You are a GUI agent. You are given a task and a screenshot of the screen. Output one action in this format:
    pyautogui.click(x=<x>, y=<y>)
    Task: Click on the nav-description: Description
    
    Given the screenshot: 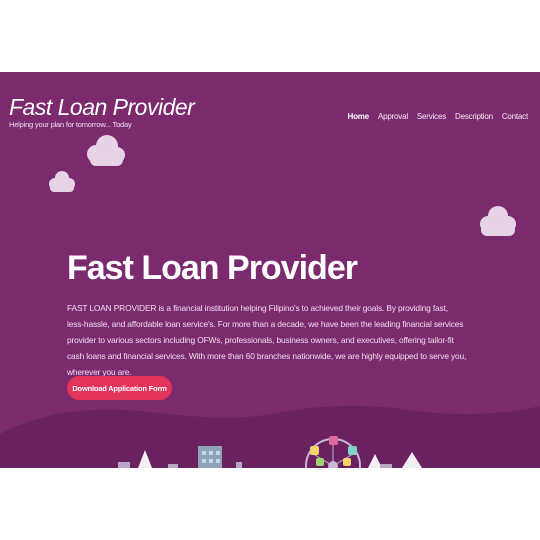 What is the action you would take?
    pyautogui.click(x=474, y=116)
    